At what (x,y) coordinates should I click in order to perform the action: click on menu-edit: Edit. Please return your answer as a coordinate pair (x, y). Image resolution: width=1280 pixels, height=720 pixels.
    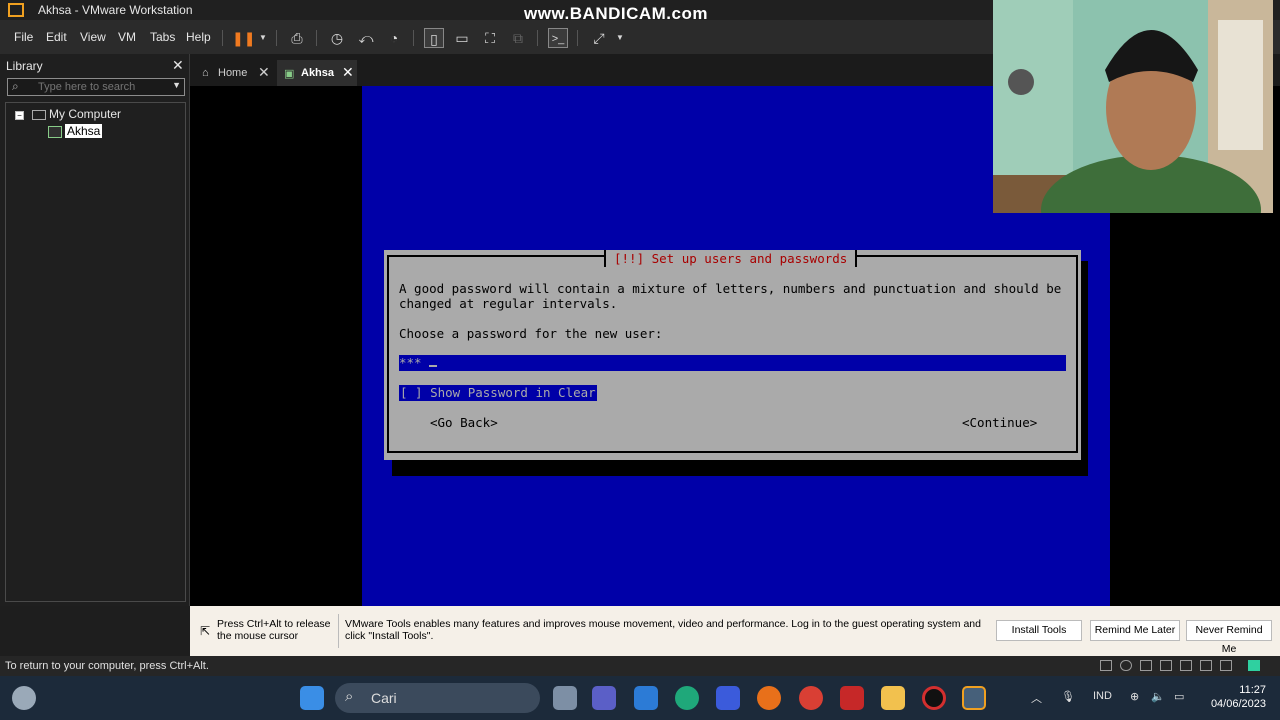
    Looking at the image, I should click on (56, 37).